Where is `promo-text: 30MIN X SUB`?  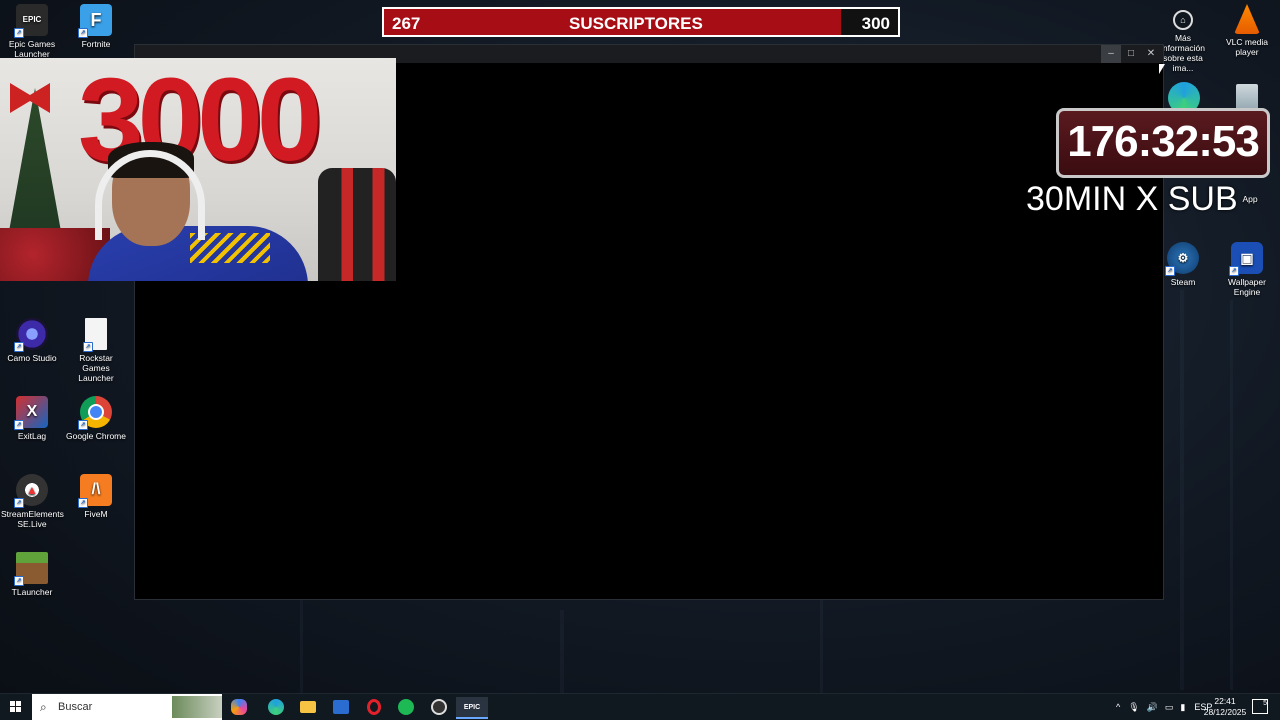 promo-text: 30MIN X SUB is located at coordinates (1132, 199).